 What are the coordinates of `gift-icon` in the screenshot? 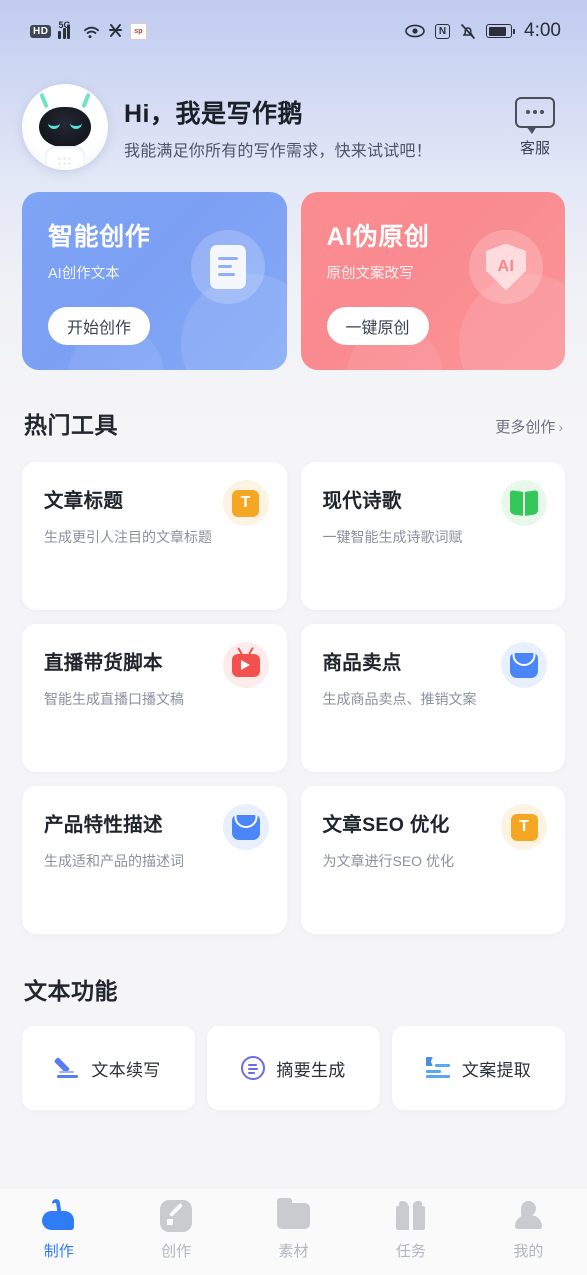 It's located at (411, 1216).